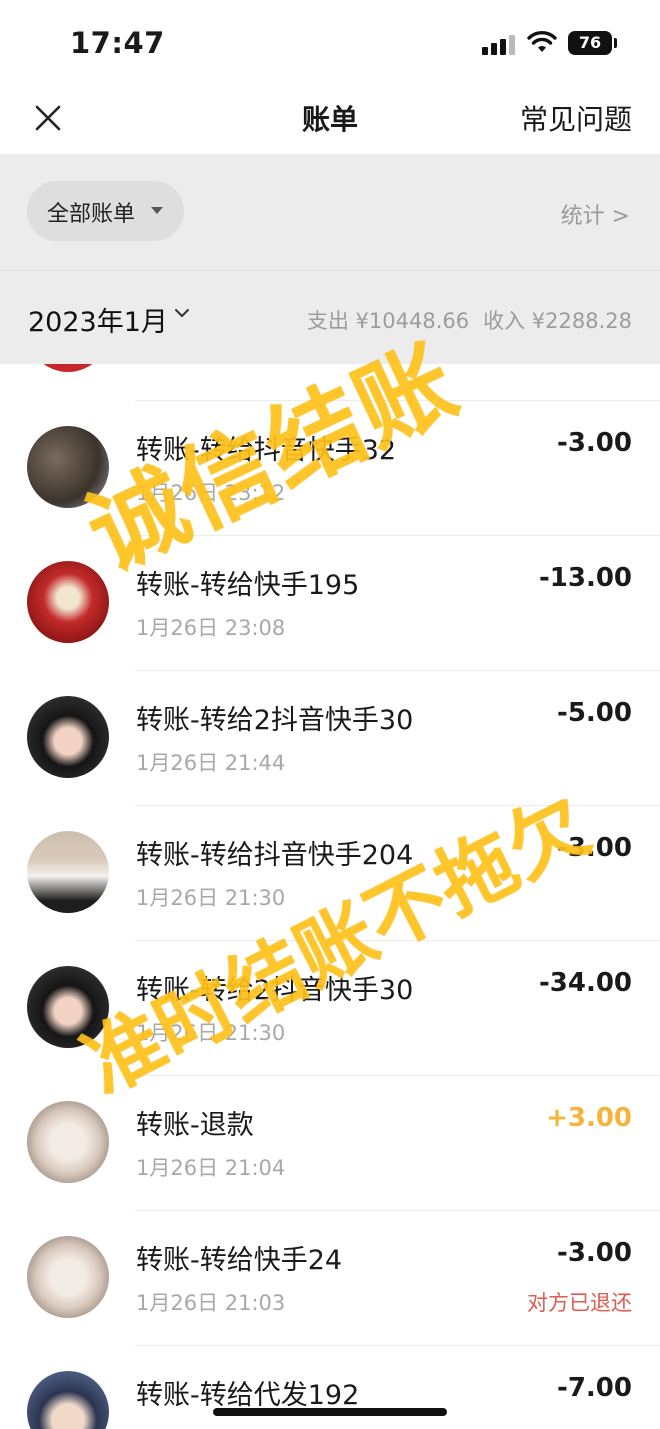 Image resolution: width=660 pixels, height=1429 pixels. What do you see at coordinates (330, 467) in the screenshot?
I see `list-item: 转账-转给抖音快手32 1月26日 23:12 -3.00` at bounding box center [330, 467].